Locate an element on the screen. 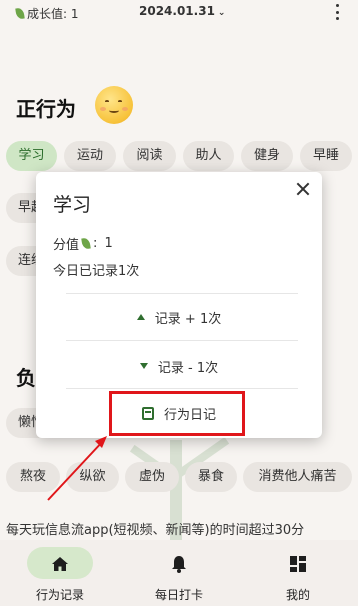 The image size is (358, 606). nav-daily-checkin: 每日打卡 is located at coordinates (179, 573).